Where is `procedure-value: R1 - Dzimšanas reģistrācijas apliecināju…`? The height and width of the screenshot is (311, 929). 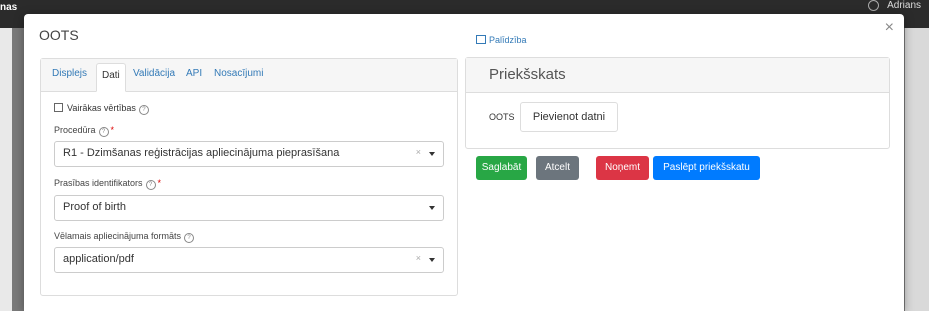
procedure-value: R1 - Dzimšanas reģistrācijas apliecināju… is located at coordinates (201, 153).